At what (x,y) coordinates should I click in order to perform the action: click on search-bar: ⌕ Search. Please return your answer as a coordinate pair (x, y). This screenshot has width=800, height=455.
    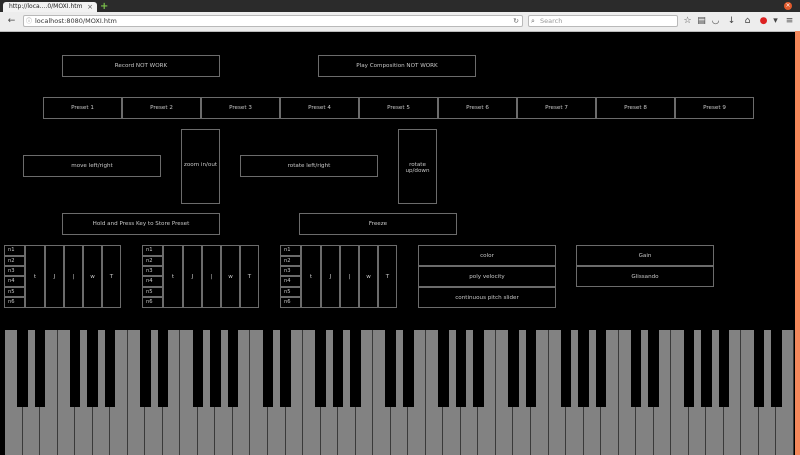
    Looking at the image, I should click on (603, 21).